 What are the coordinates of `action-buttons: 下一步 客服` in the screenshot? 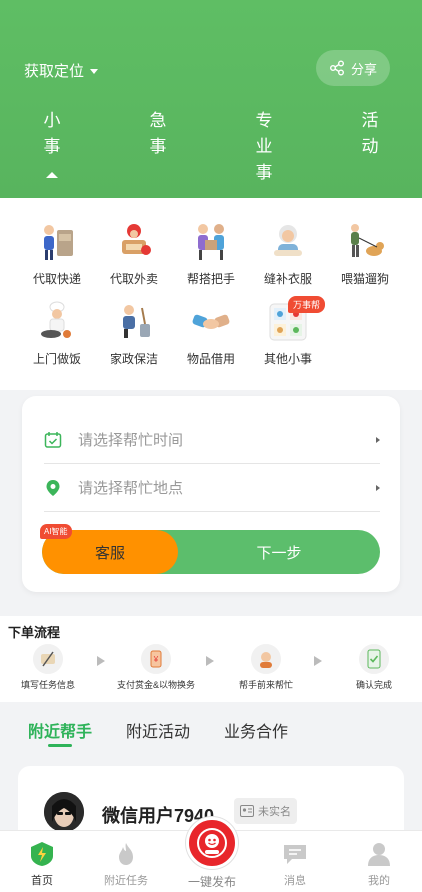 It's located at (211, 552).